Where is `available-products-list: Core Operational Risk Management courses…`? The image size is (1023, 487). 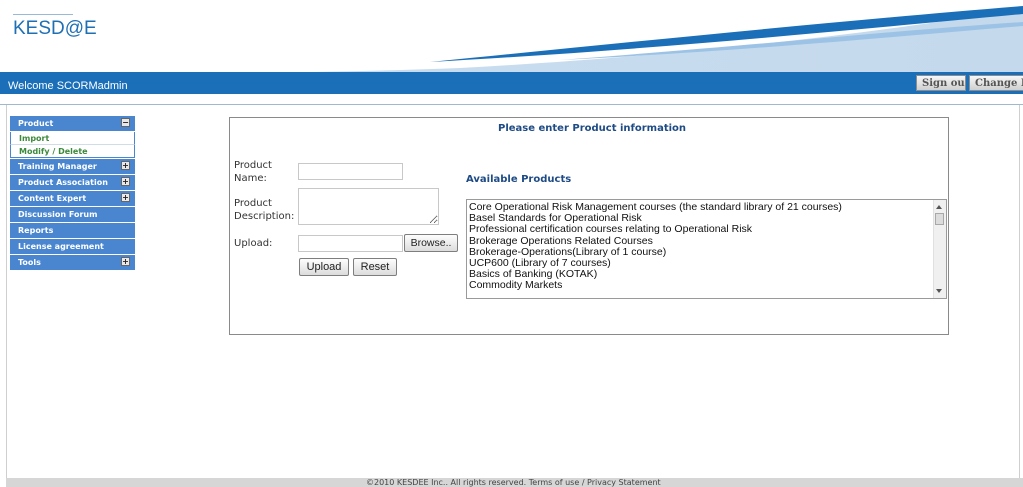 available-products-list: Core Operational Risk Management courses… is located at coordinates (706, 249).